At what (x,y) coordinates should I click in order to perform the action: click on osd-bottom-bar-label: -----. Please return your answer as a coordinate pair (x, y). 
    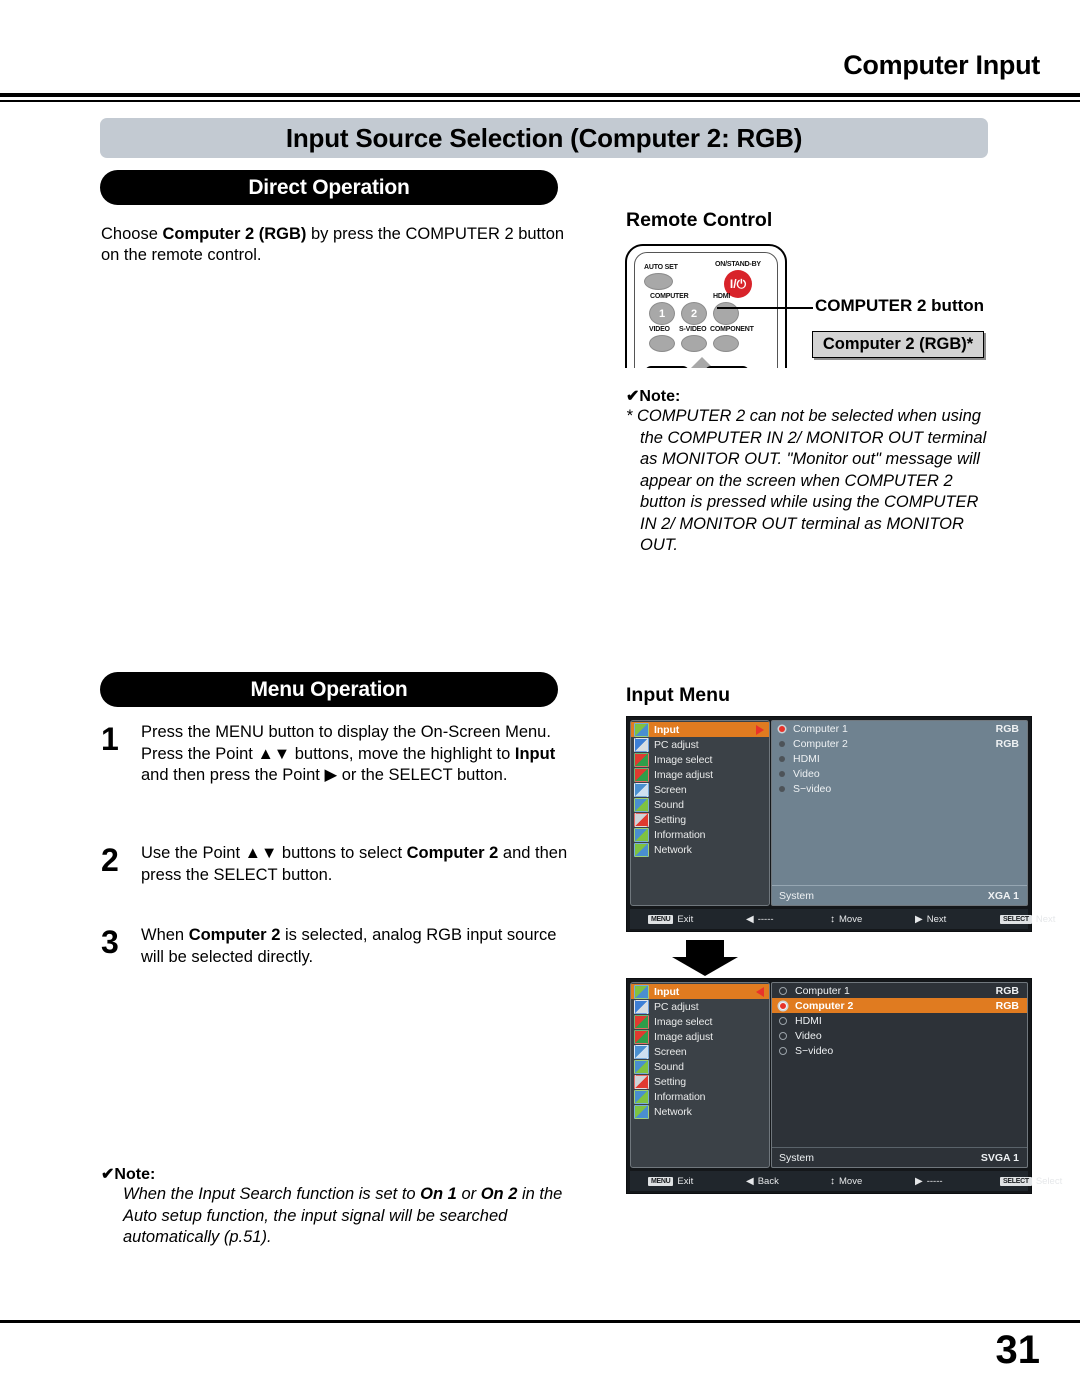
    Looking at the image, I should click on (765, 919).